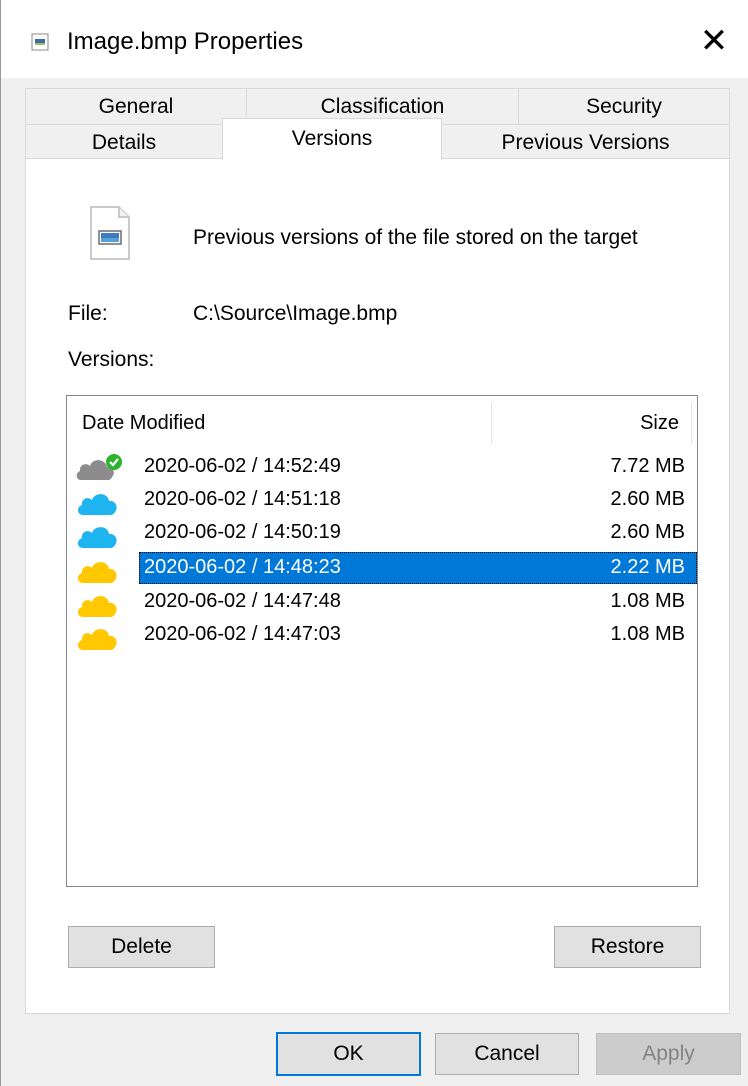 The height and width of the screenshot is (1086, 748). Describe the element at coordinates (382, 602) in the screenshot. I see `version-row: 2020-06-02 / 14:47:48 1.08 MB` at that location.